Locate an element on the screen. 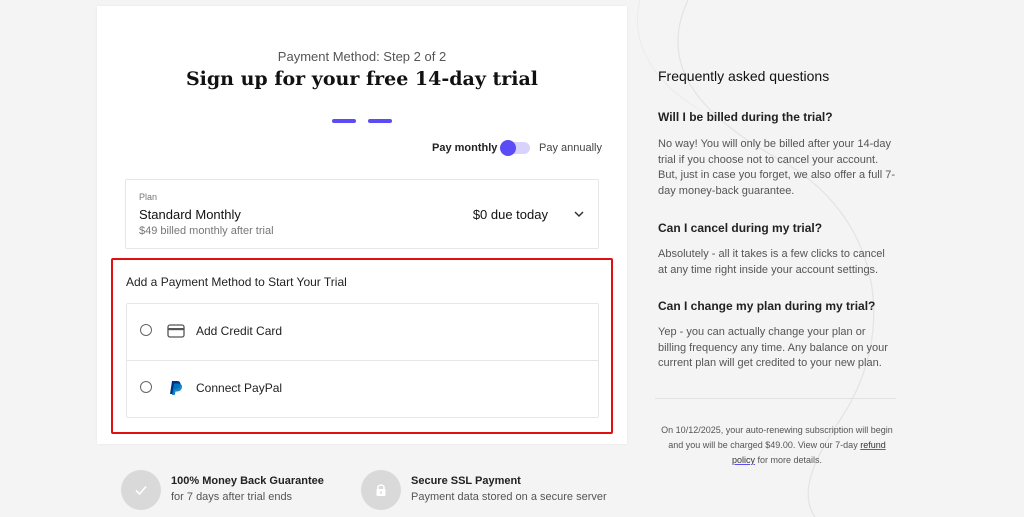 Image resolution: width=1024 pixels, height=517 pixels. payment-options-list: Add Credit Card Connect PayPal is located at coordinates (362, 360).